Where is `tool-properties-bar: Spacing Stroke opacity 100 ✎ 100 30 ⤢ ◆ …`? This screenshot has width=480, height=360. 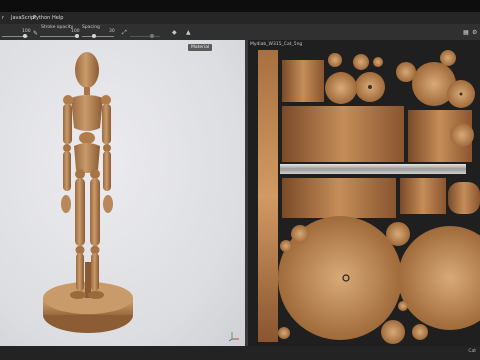 tool-properties-bar: Spacing Stroke opacity 100 ✎ 100 30 ⤢ ◆ … is located at coordinates (240, 32).